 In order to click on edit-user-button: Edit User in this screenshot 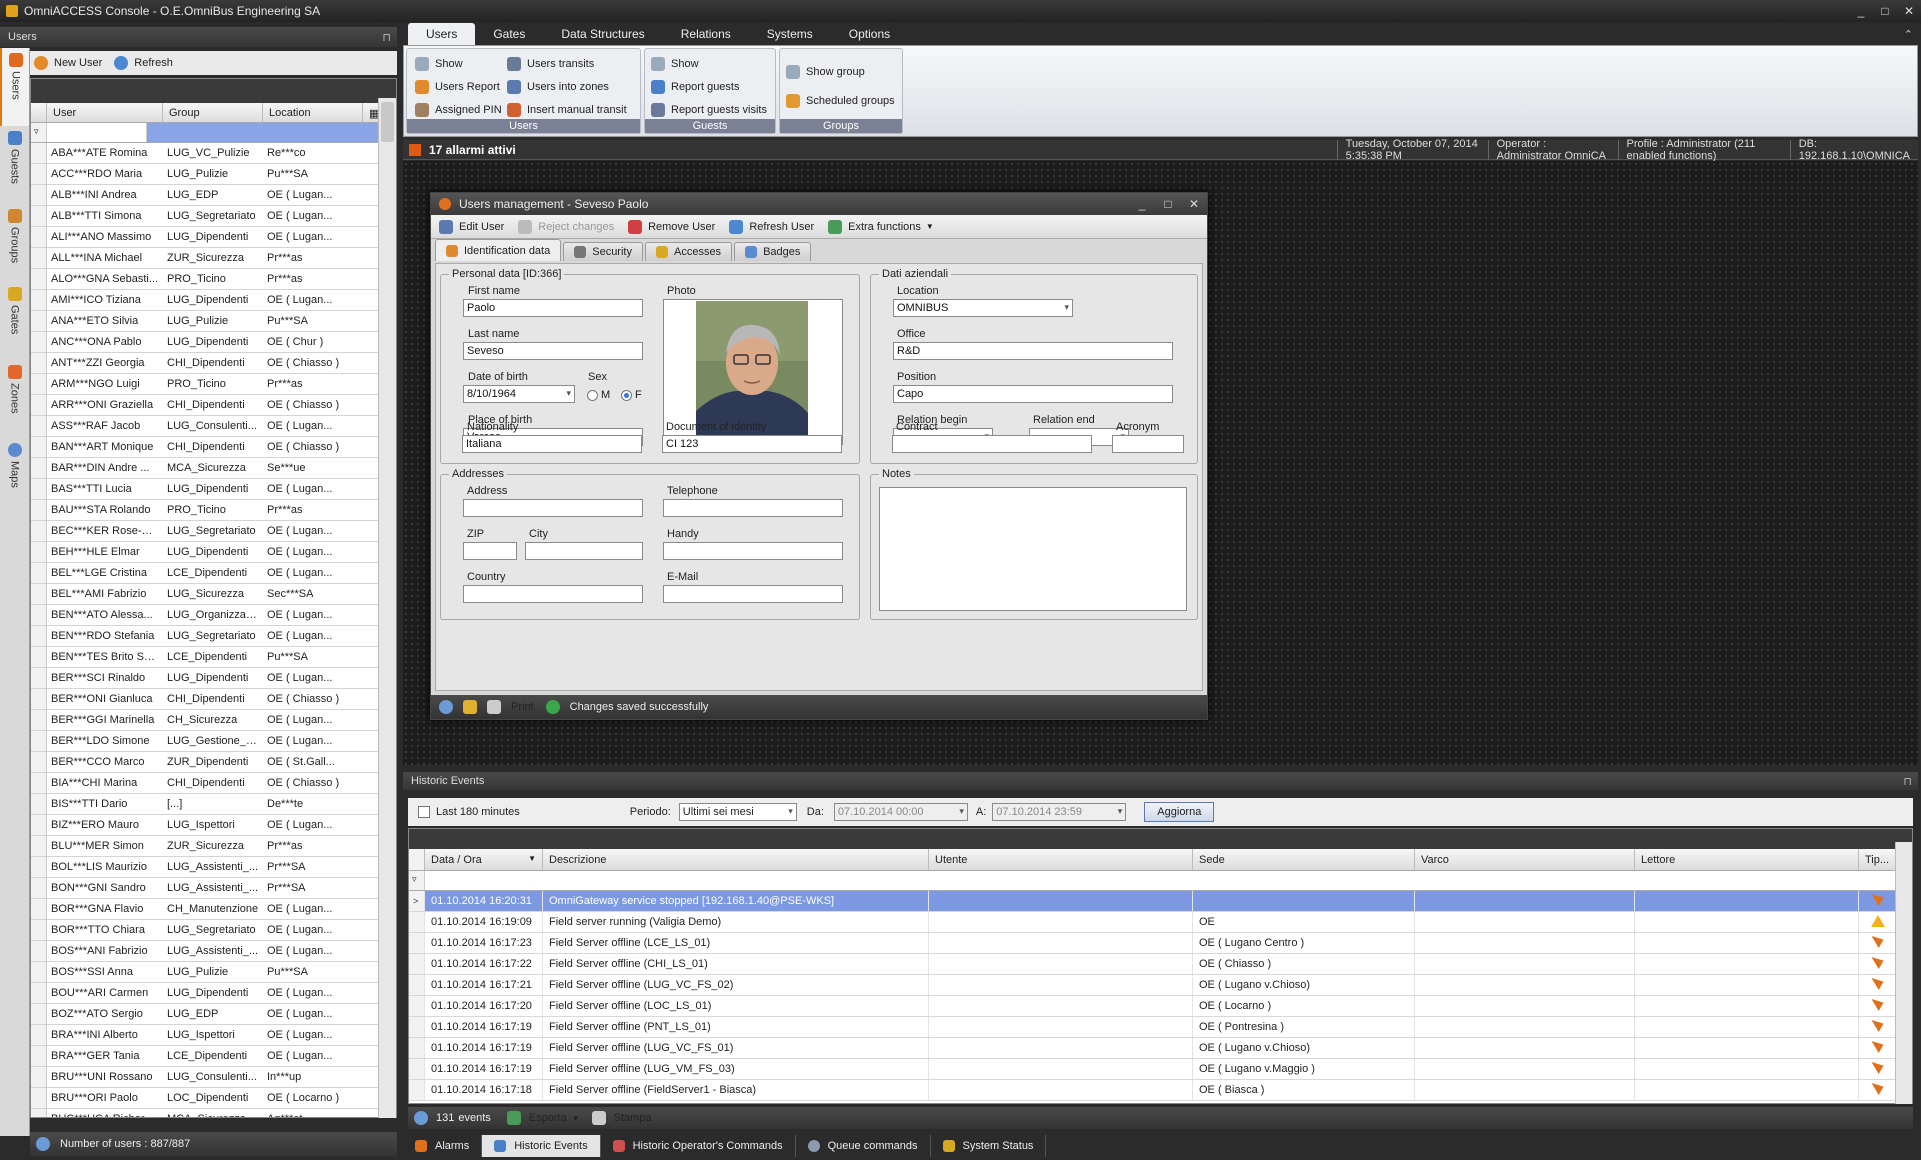, I will do `click(471, 226)`.